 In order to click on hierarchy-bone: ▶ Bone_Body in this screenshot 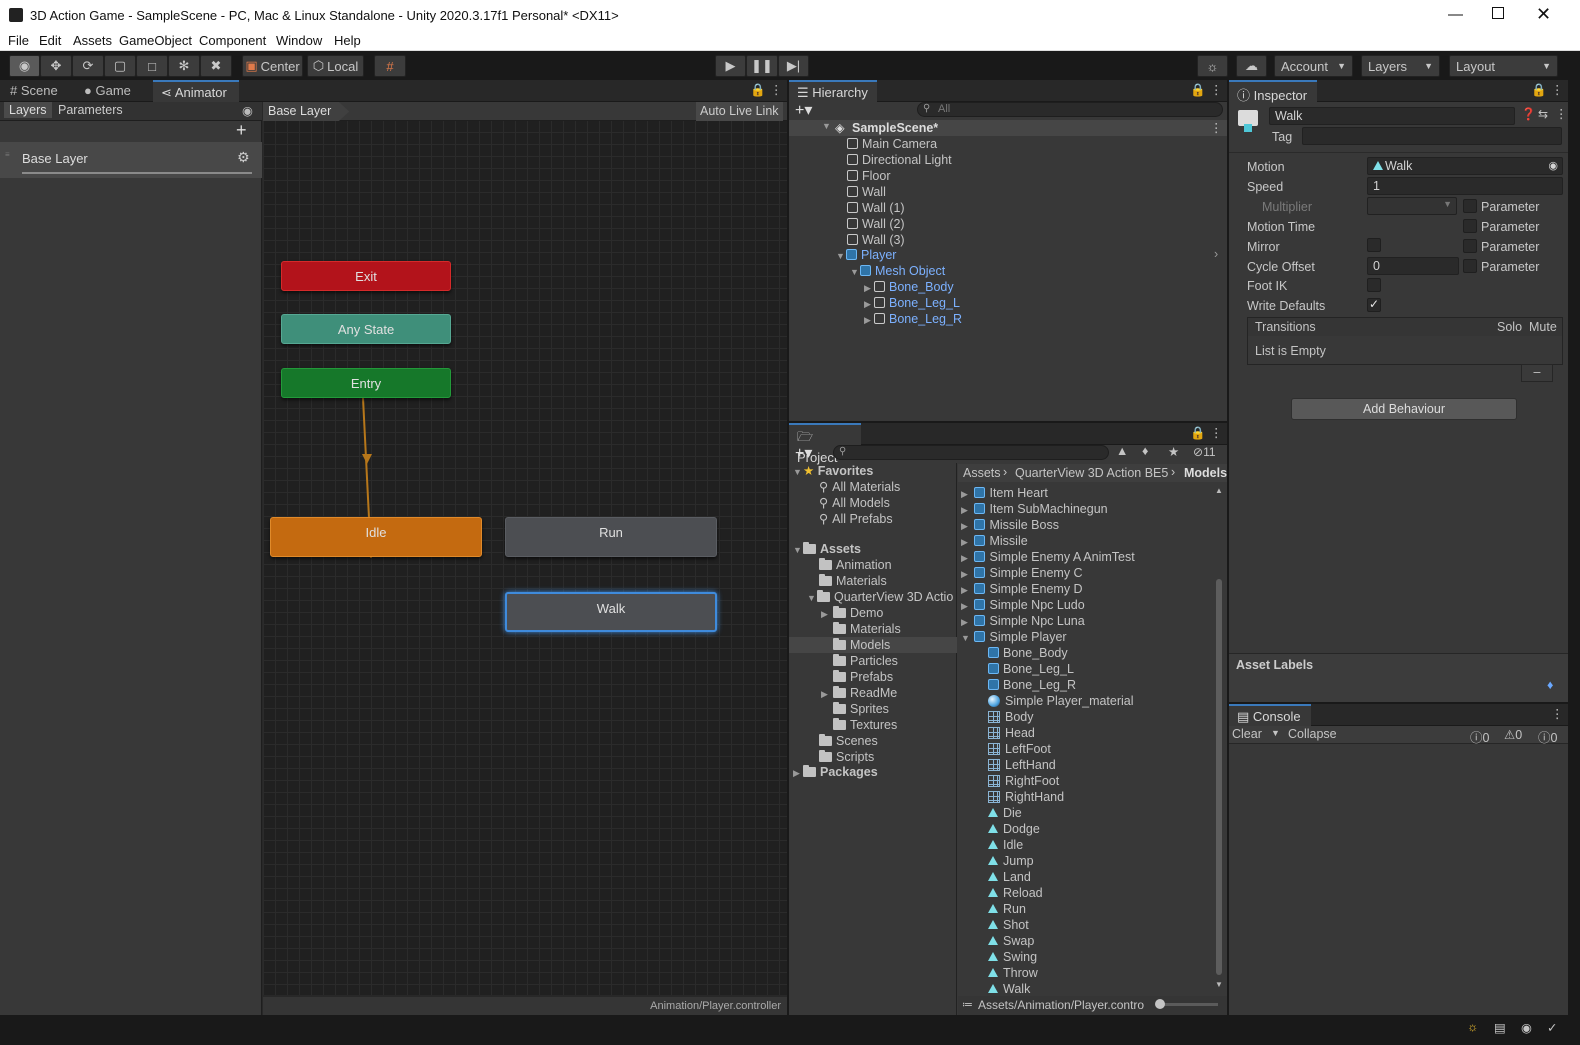, I will do `click(909, 287)`.